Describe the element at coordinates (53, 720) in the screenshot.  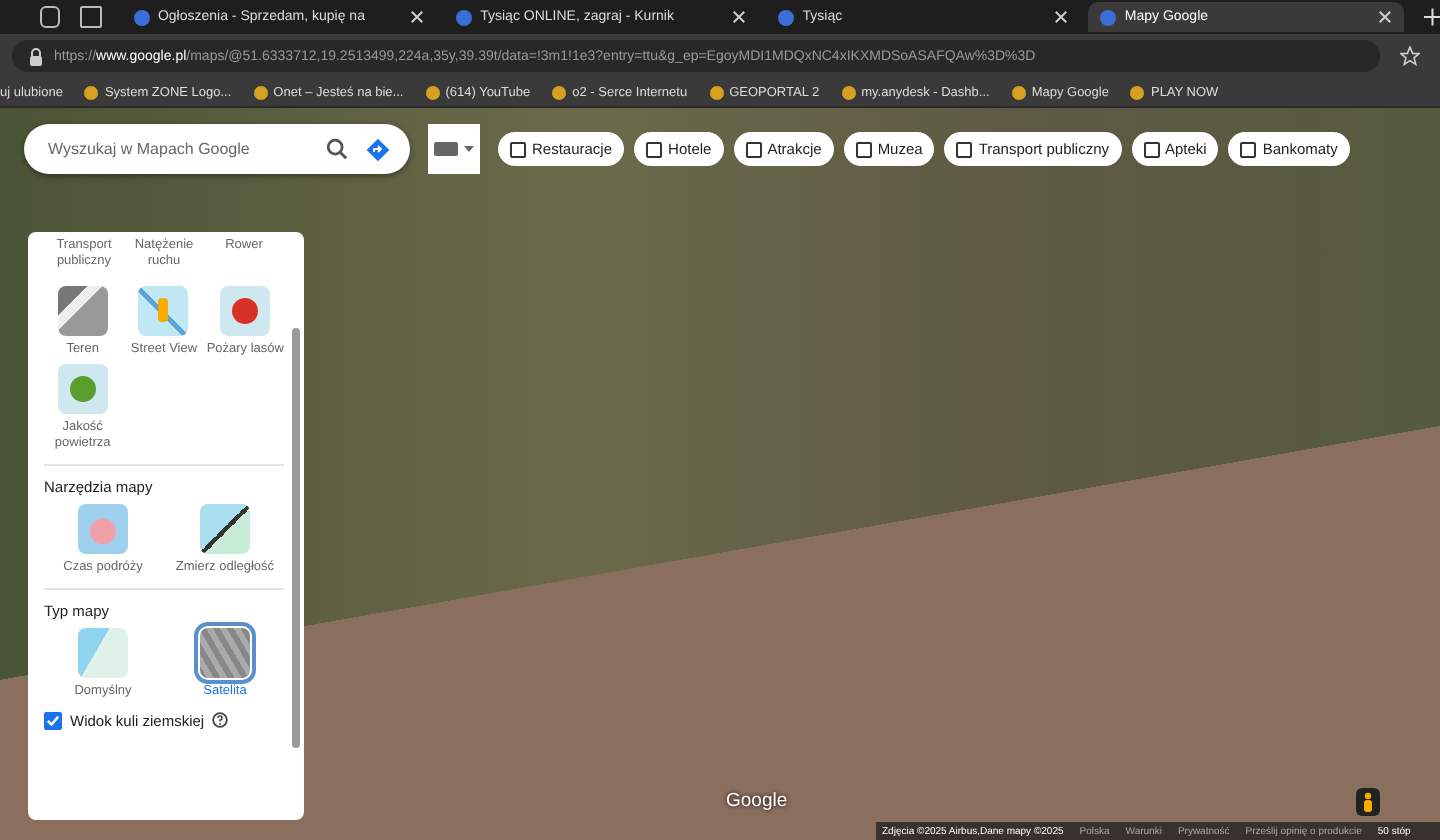
I see `checkbox` at that location.